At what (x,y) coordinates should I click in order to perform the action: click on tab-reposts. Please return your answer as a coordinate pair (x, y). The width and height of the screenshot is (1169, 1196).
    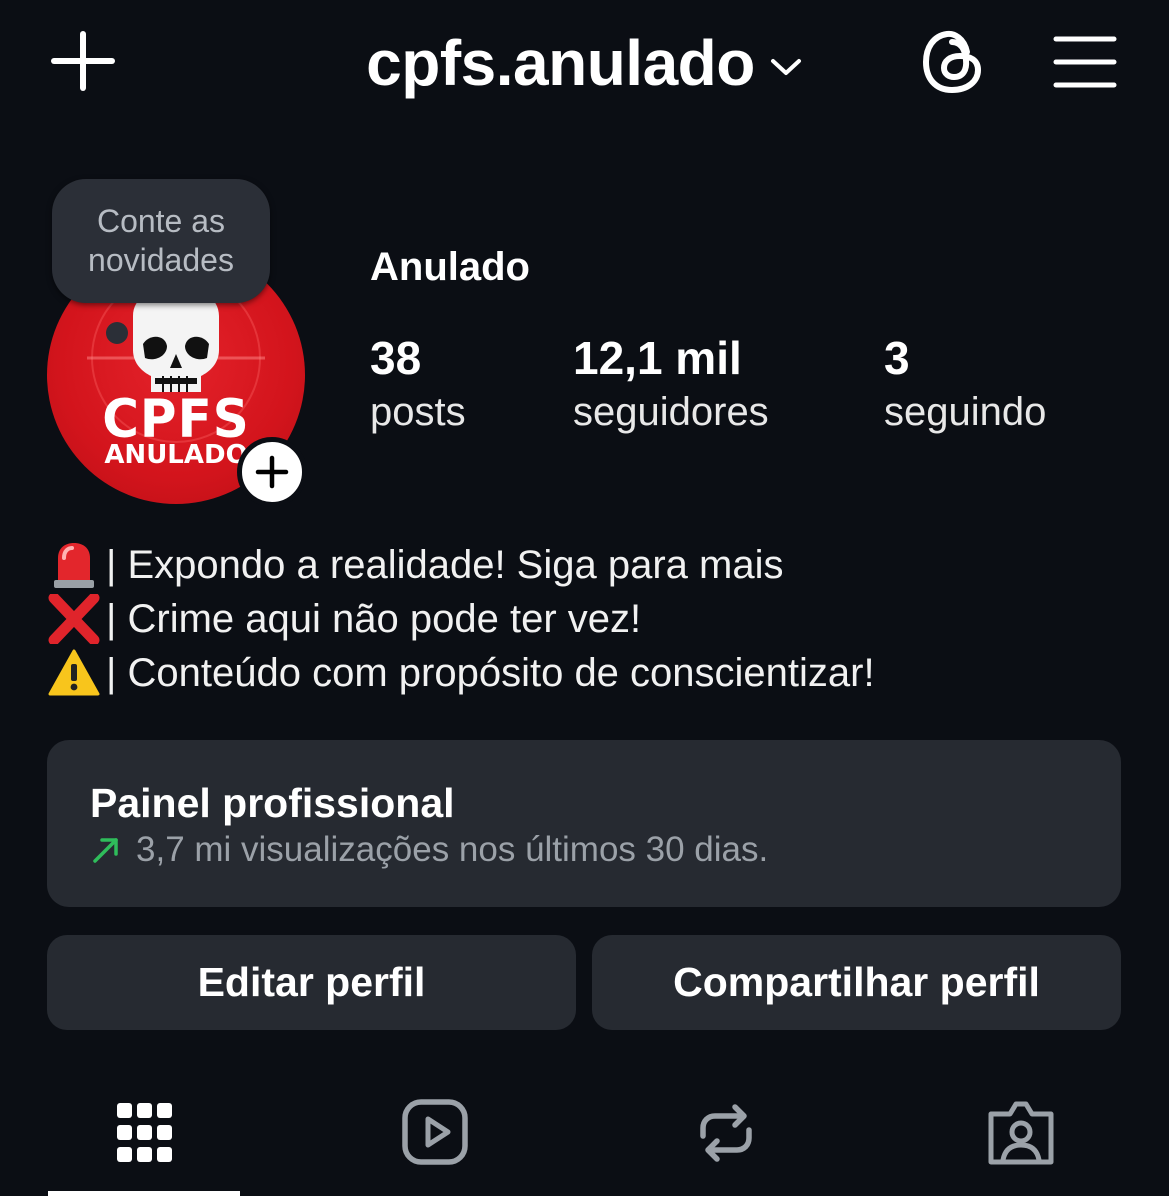
    Looking at the image, I should click on (726, 1133).